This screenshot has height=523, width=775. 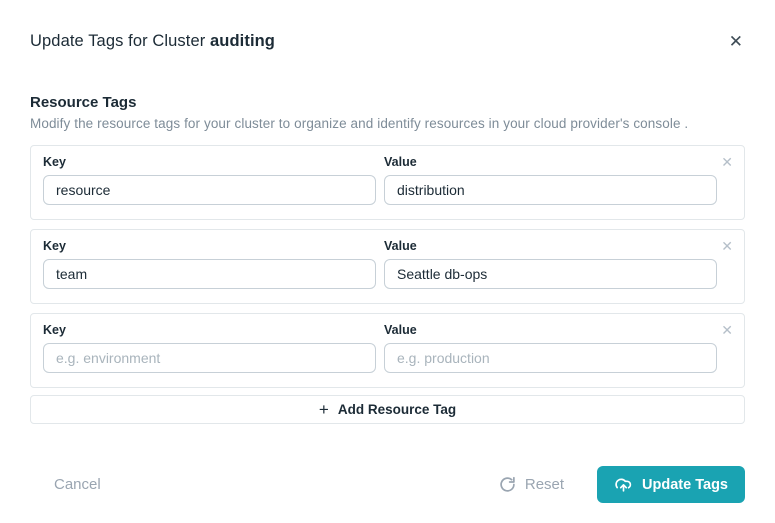 What do you see at coordinates (727, 246) in the screenshot?
I see `remove-row-icon-2: ✕` at bounding box center [727, 246].